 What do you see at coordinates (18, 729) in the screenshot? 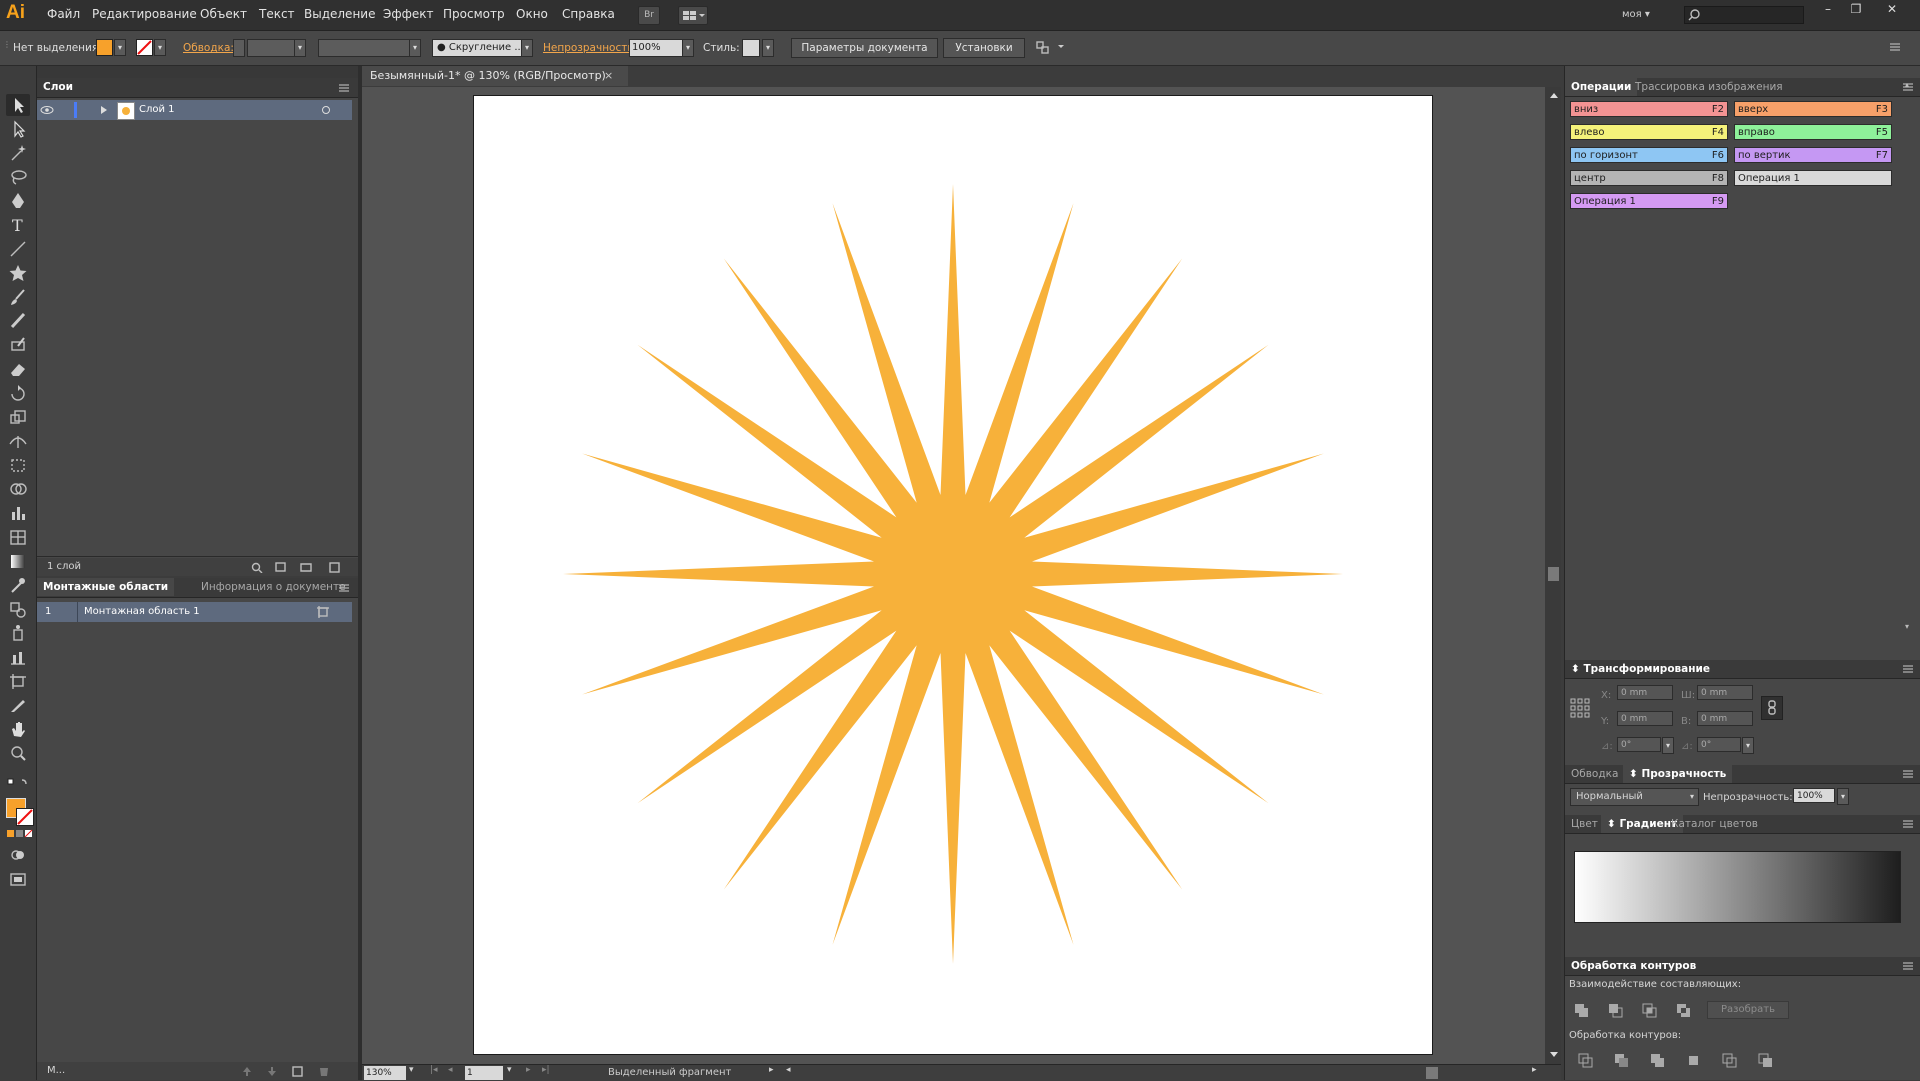
I see `hand-tool` at bounding box center [18, 729].